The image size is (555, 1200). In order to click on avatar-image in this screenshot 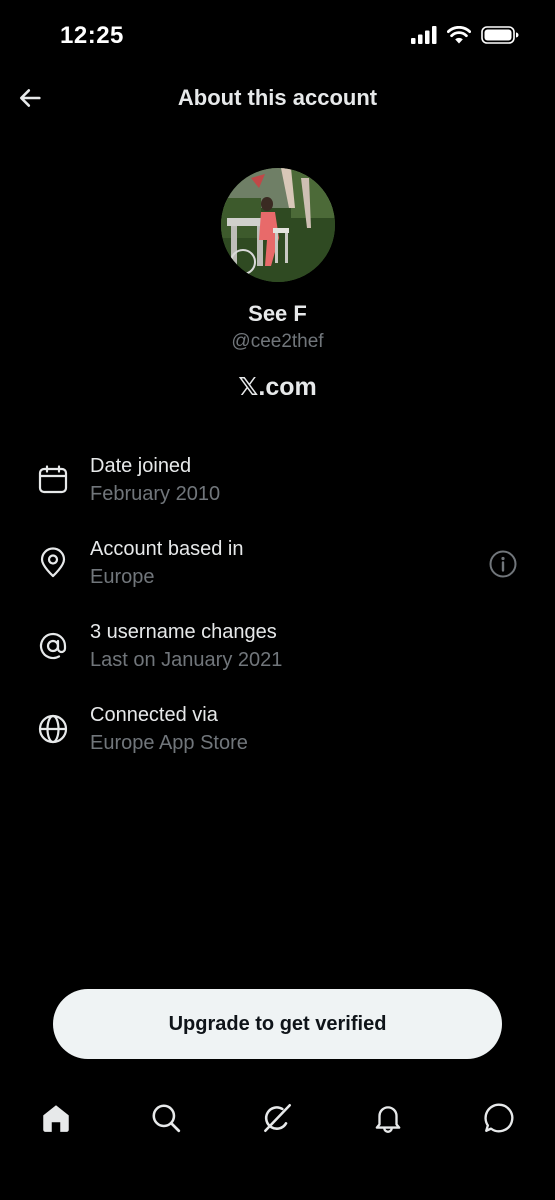, I will do `click(277, 225)`.